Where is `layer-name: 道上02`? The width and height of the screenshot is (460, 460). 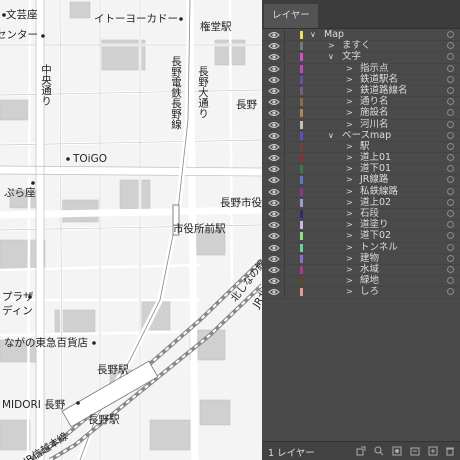 layer-name: 道上02 is located at coordinates (375, 202).